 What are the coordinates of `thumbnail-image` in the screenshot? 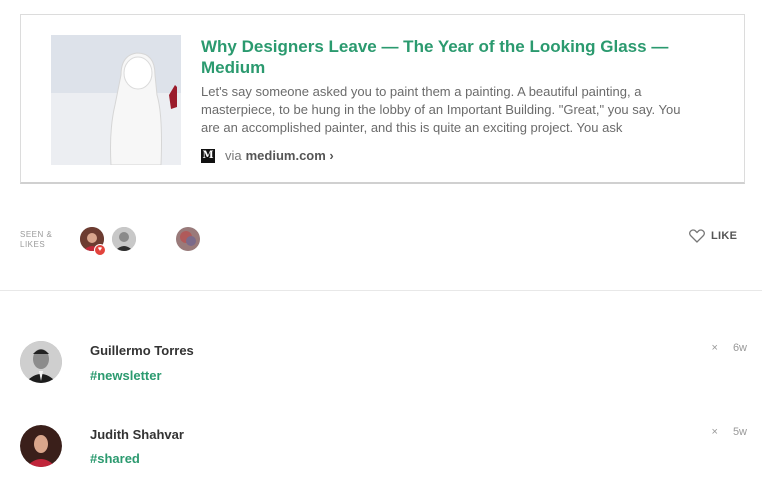 It's located at (116, 100).